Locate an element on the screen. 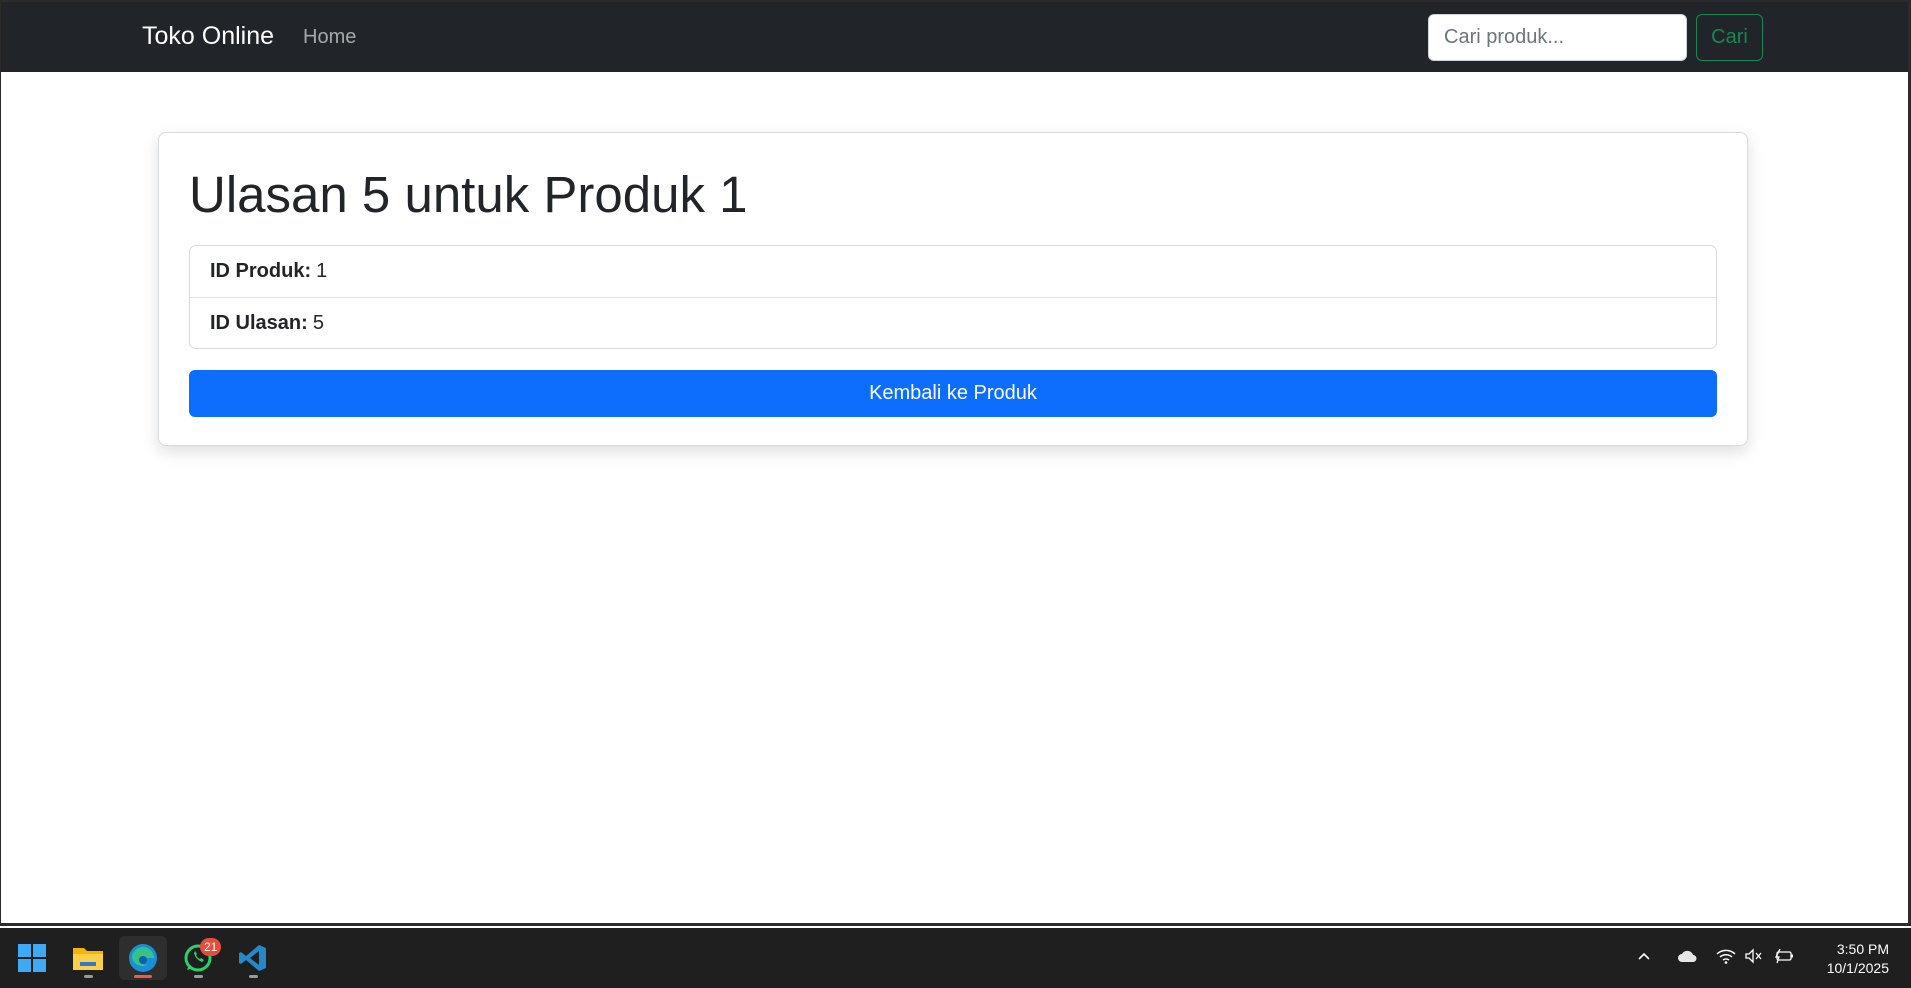 The width and height of the screenshot is (1911, 988). review-id-value: 5 is located at coordinates (318, 322).